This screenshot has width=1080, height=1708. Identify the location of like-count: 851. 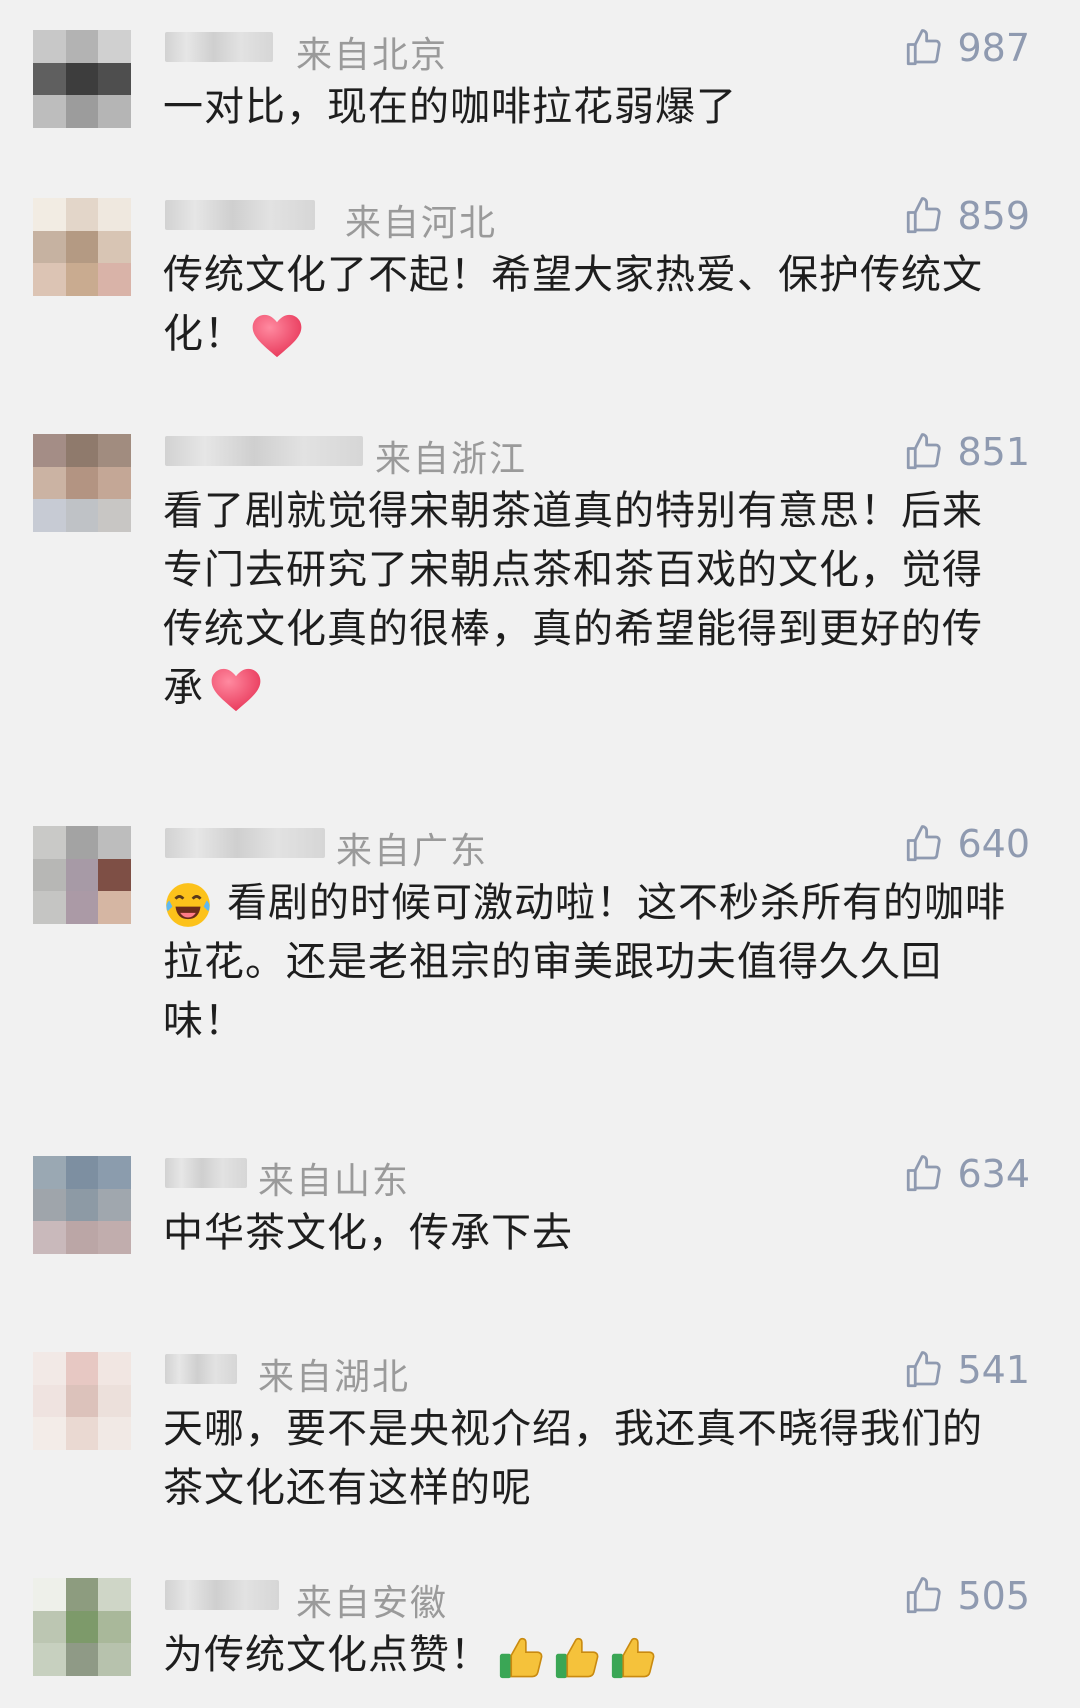
(993, 452).